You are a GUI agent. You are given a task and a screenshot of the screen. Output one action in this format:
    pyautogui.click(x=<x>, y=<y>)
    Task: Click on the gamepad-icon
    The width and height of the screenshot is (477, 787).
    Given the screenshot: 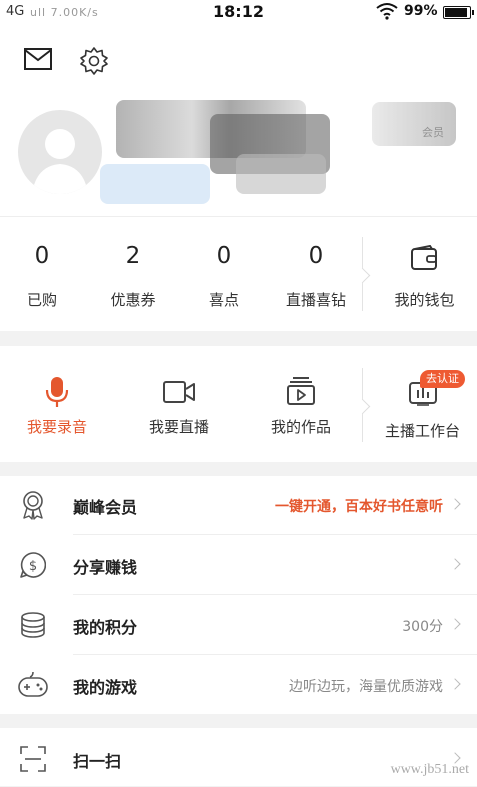 What is the action you would take?
    pyautogui.click(x=33, y=684)
    